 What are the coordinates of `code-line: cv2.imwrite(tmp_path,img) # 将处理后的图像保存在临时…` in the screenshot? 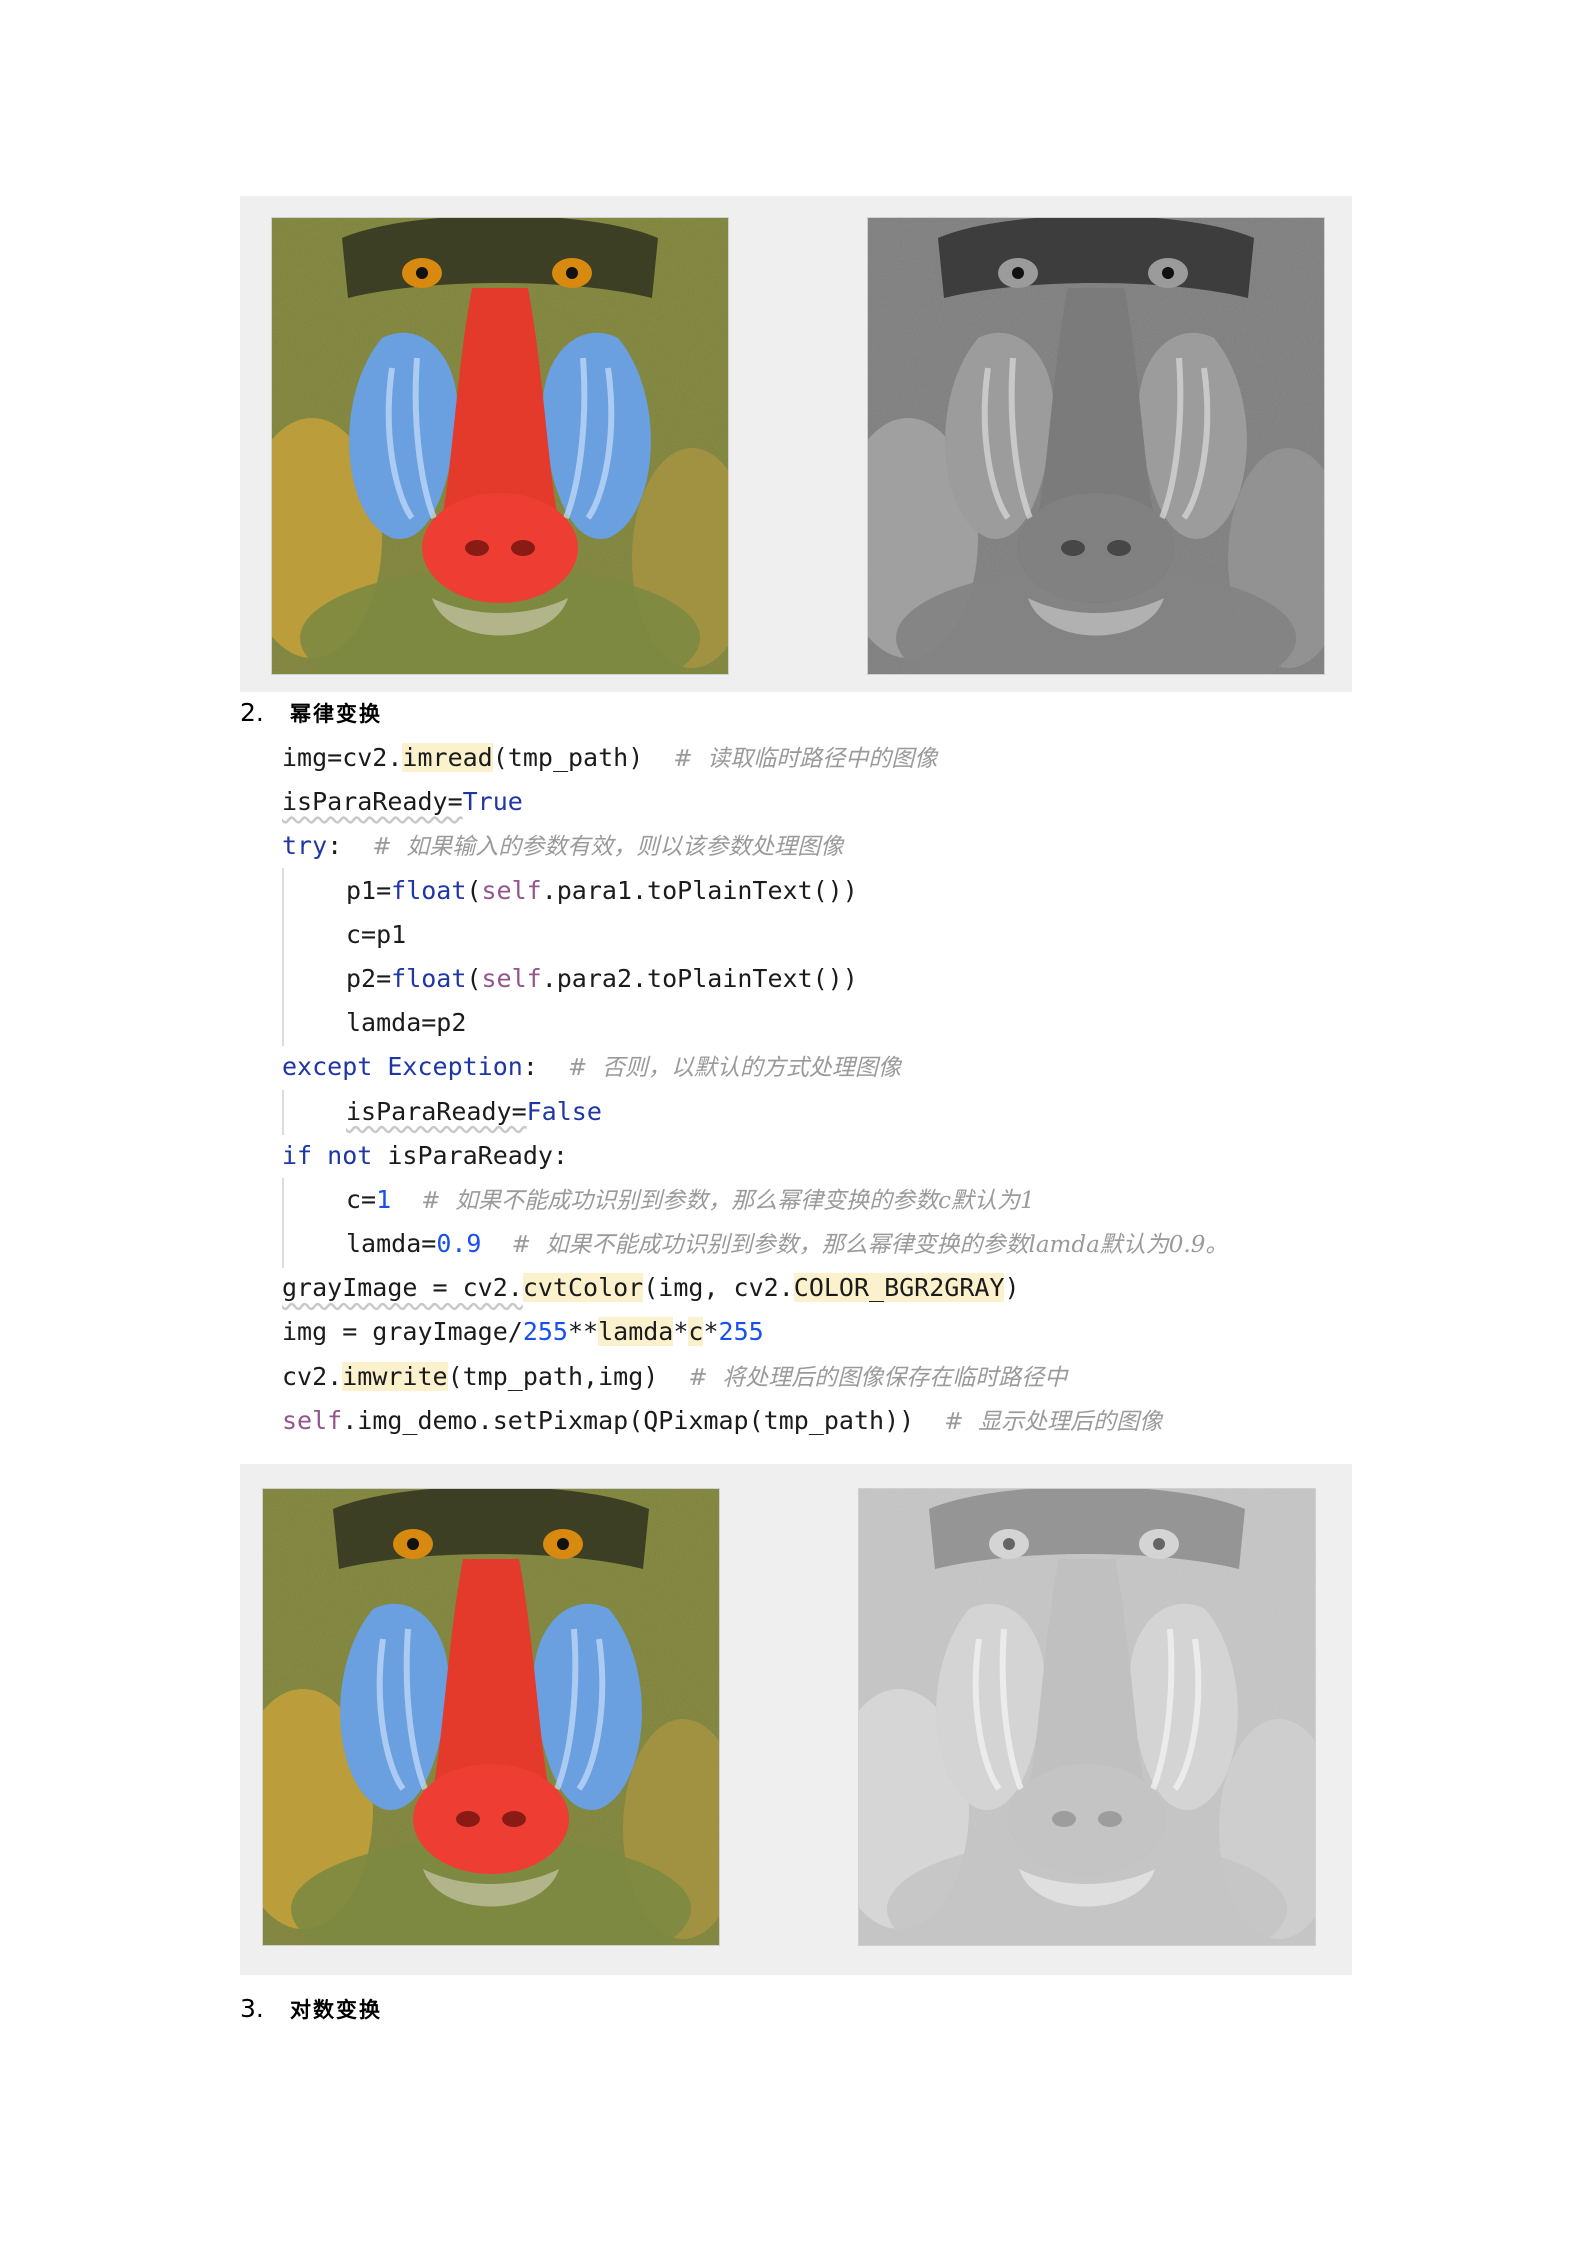 It's located at (675, 1376).